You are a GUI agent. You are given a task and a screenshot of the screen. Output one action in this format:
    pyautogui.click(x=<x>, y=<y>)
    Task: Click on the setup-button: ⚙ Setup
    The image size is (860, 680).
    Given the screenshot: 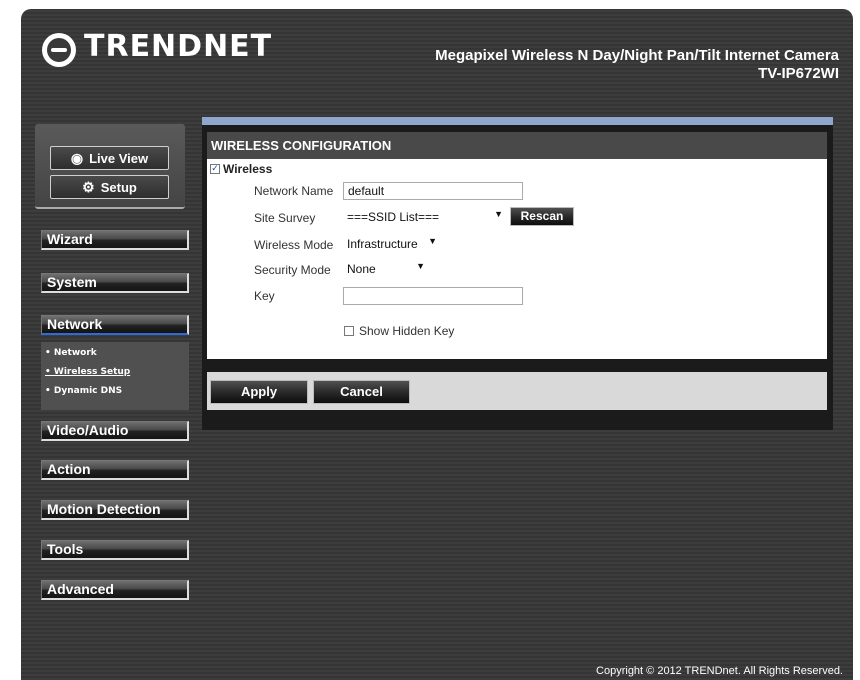 What is the action you would take?
    pyautogui.click(x=109, y=187)
    